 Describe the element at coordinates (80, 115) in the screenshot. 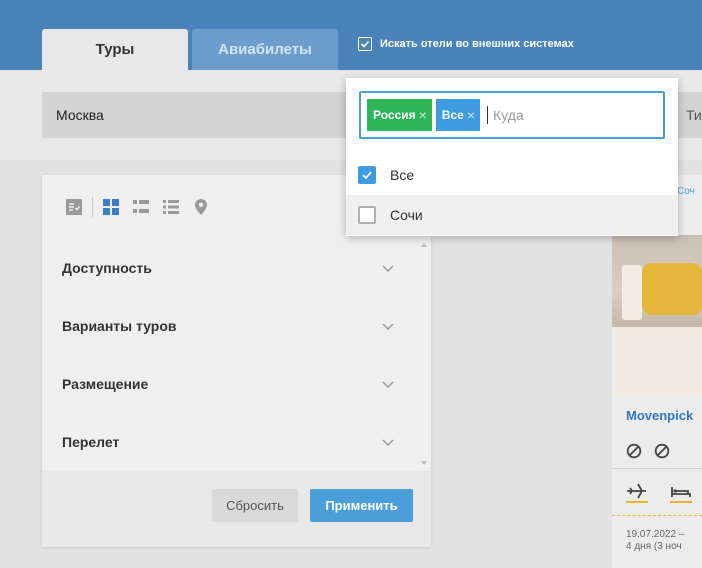

I see `departure-city-value: Москва` at that location.